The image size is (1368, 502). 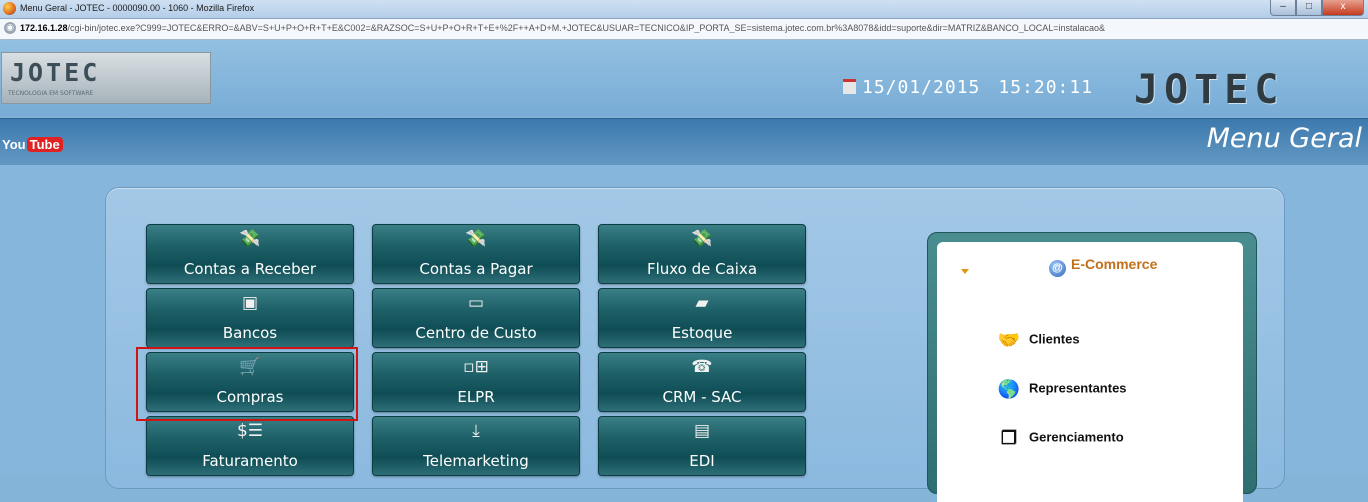 I want to click on window-controls: – □ x, so click(x=1317, y=8).